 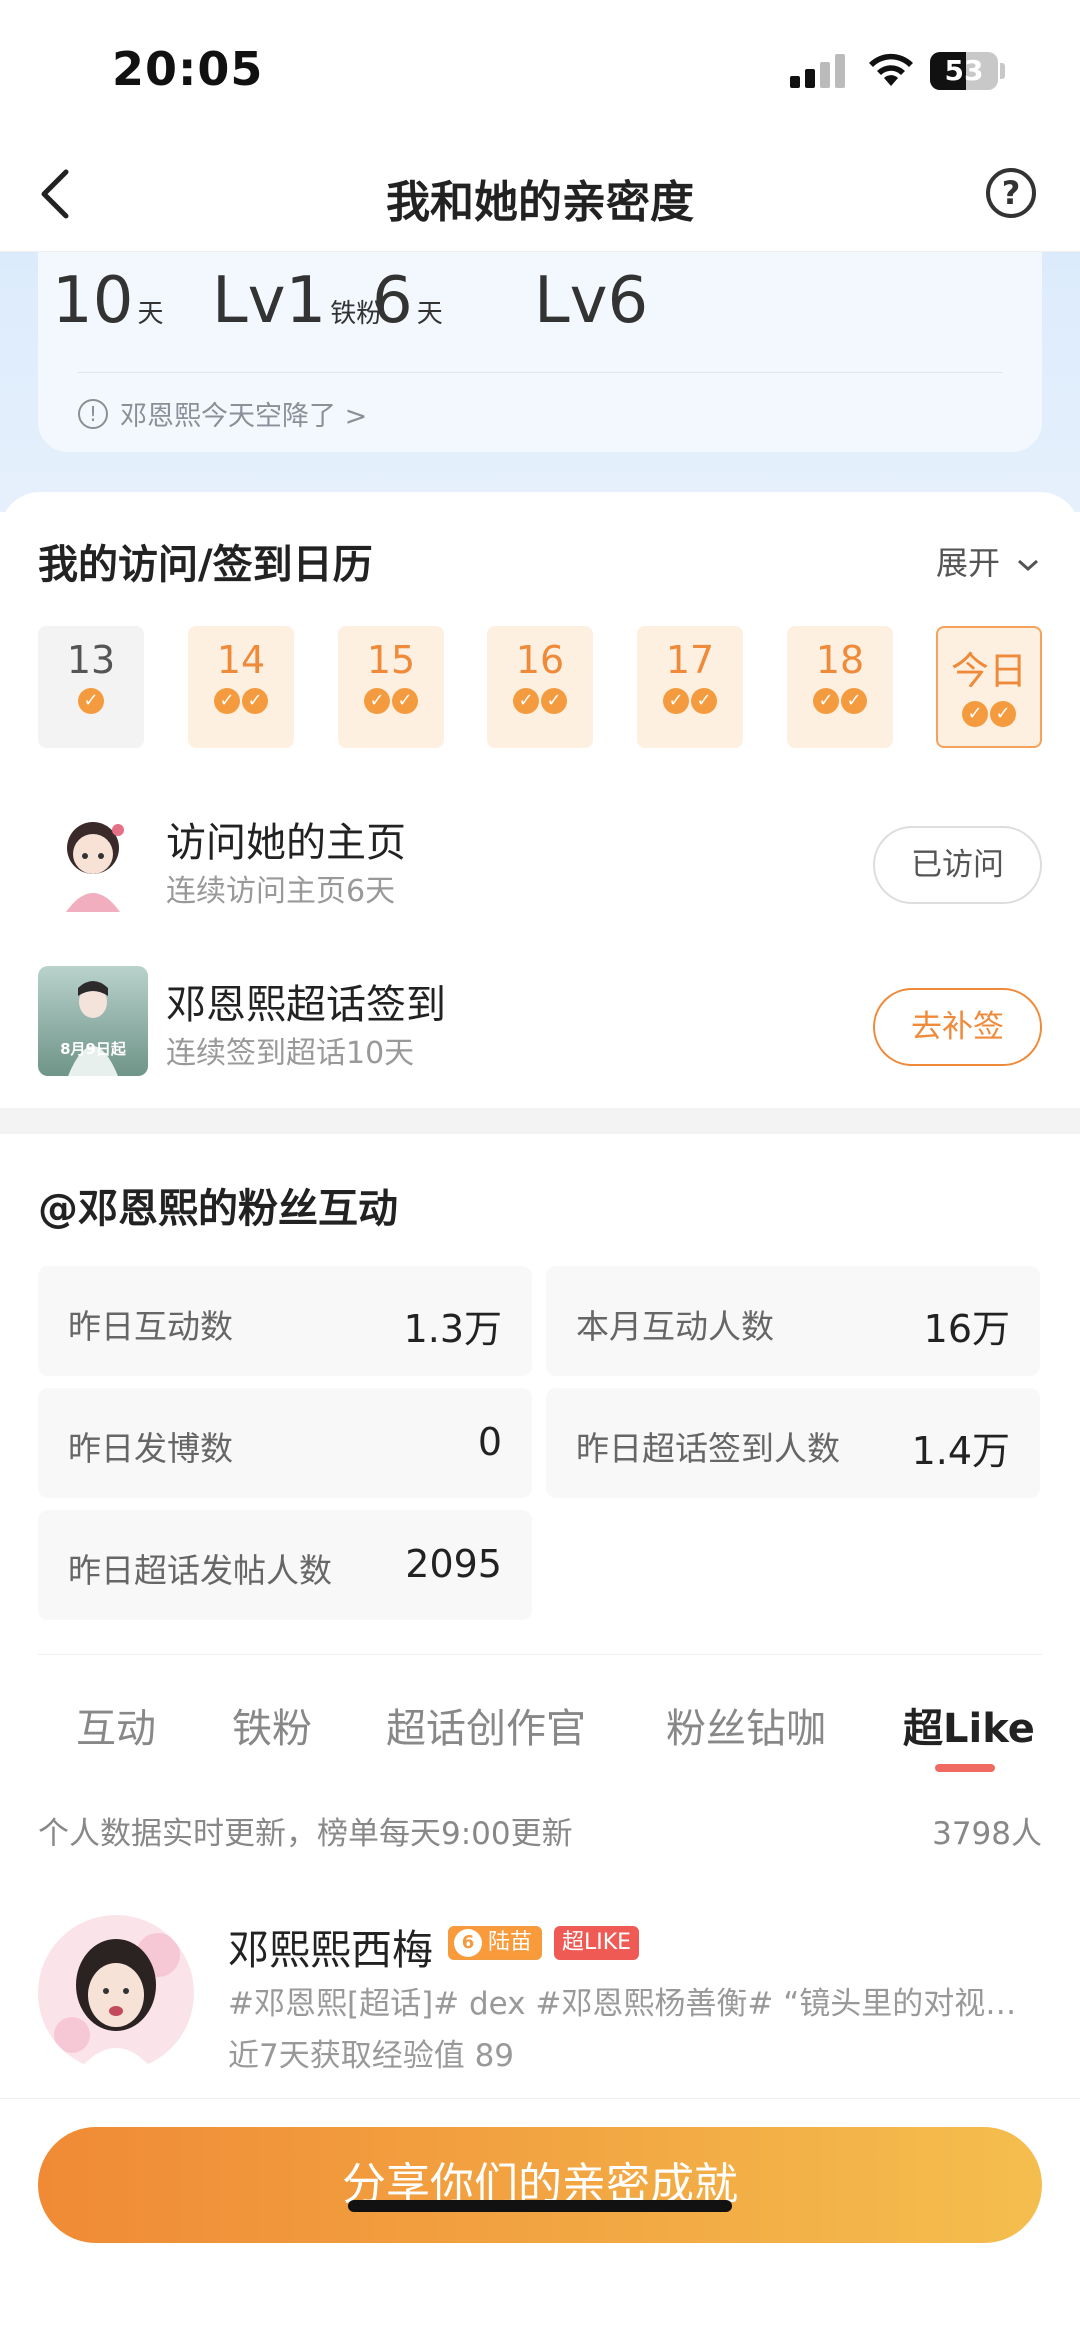 What do you see at coordinates (597, 1943) in the screenshot?
I see `super-like-badge: 超LIKE` at bounding box center [597, 1943].